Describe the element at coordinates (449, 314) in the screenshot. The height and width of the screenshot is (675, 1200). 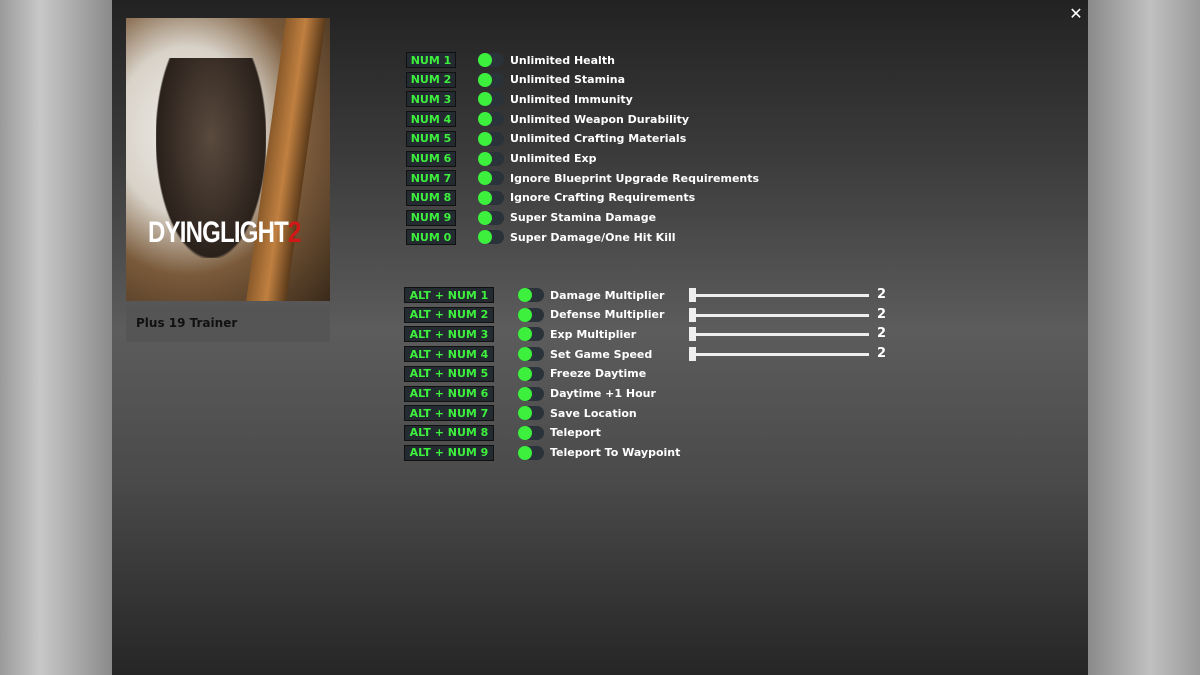
I see `hotkey-badge: ALT + NUM 2` at that location.